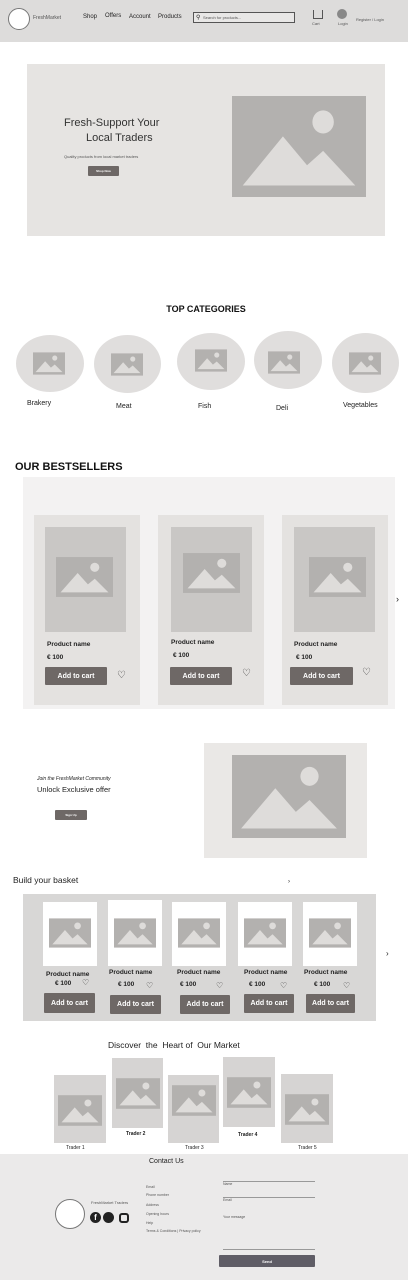 The height and width of the screenshot is (1280, 408). I want to click on trader-label: Trader 1, so click(75, 1148).